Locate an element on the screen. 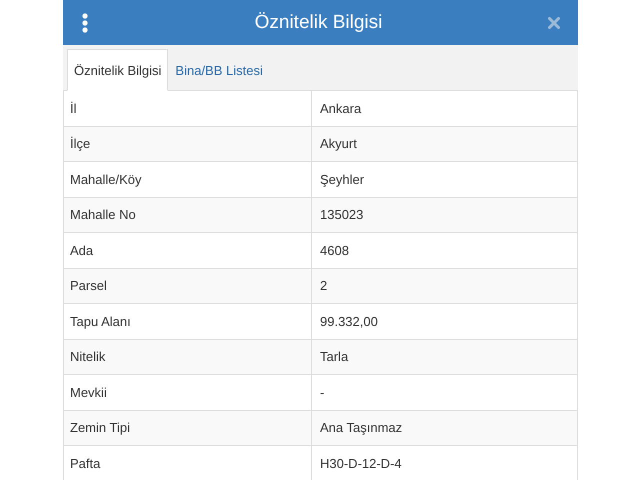 This screenshot has width=640, height=480. table-cell: Nitelik is located at coordinates (188, 357).